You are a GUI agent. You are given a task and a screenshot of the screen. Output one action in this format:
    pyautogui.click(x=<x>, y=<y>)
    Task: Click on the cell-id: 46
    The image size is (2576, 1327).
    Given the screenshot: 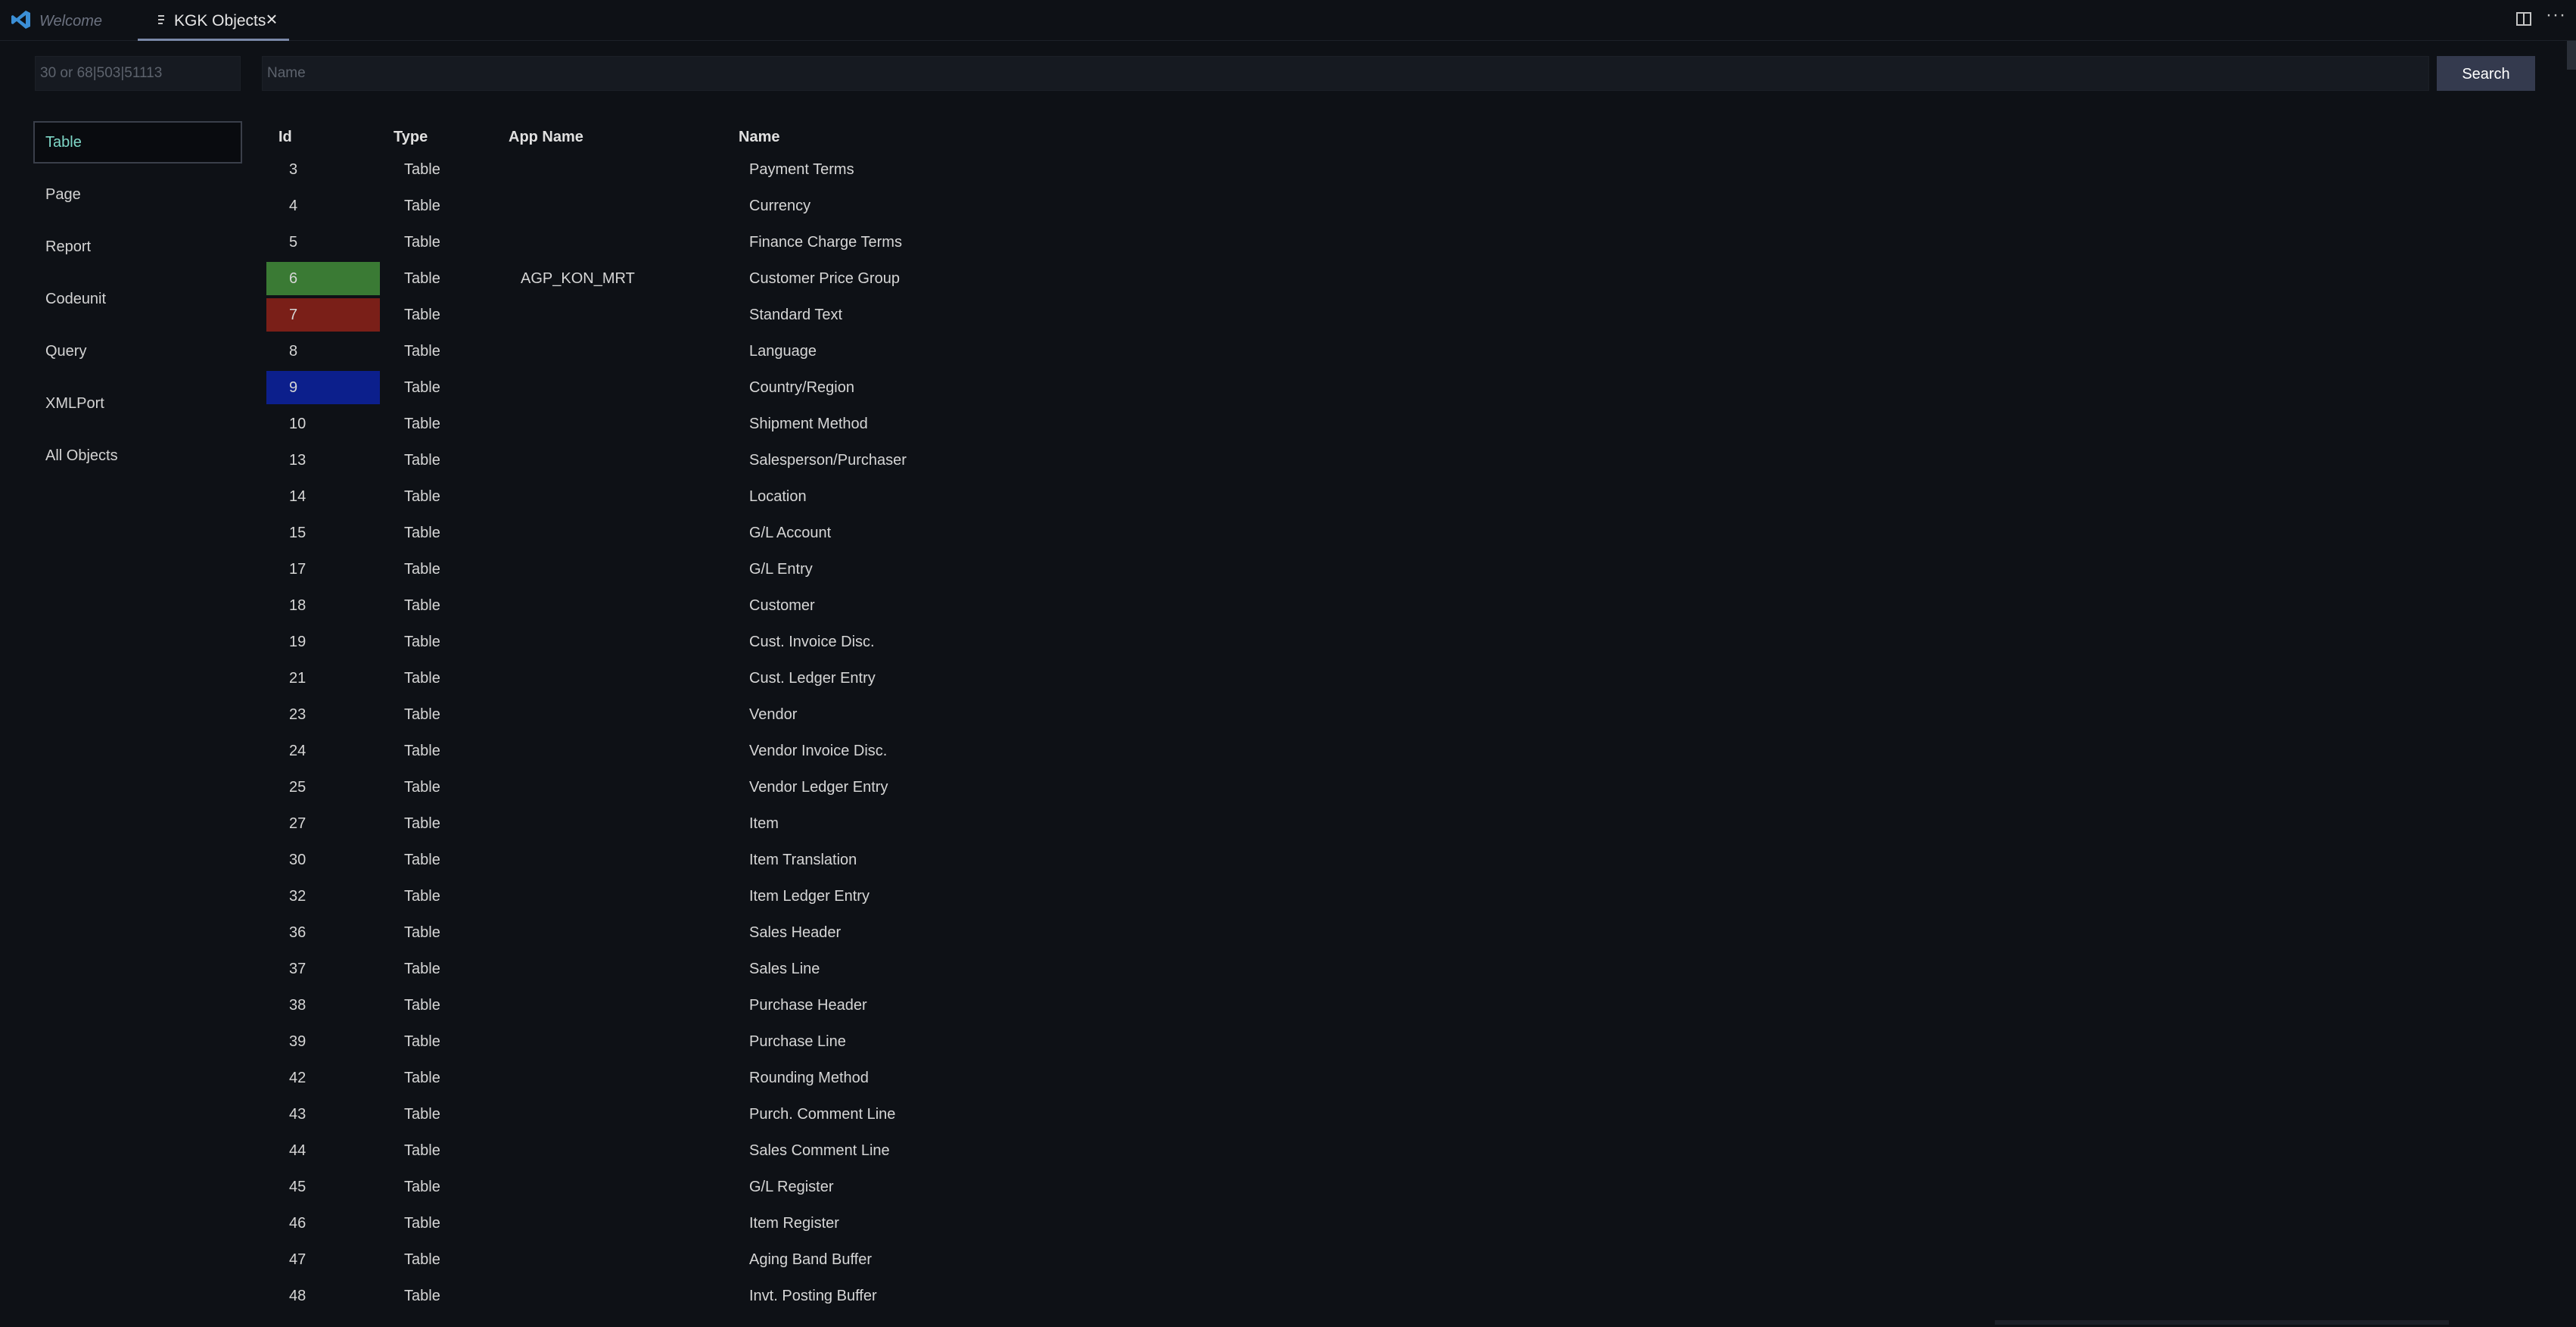 What is the action you would take?
    pyautogui.click(x=297, y=1223)
    